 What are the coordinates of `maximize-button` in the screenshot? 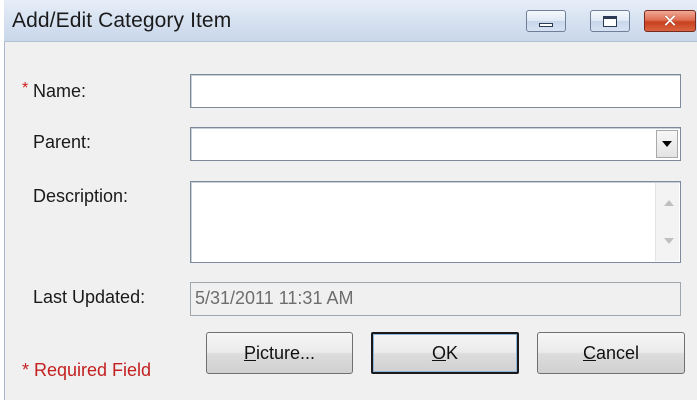 It's located at (610, 21).